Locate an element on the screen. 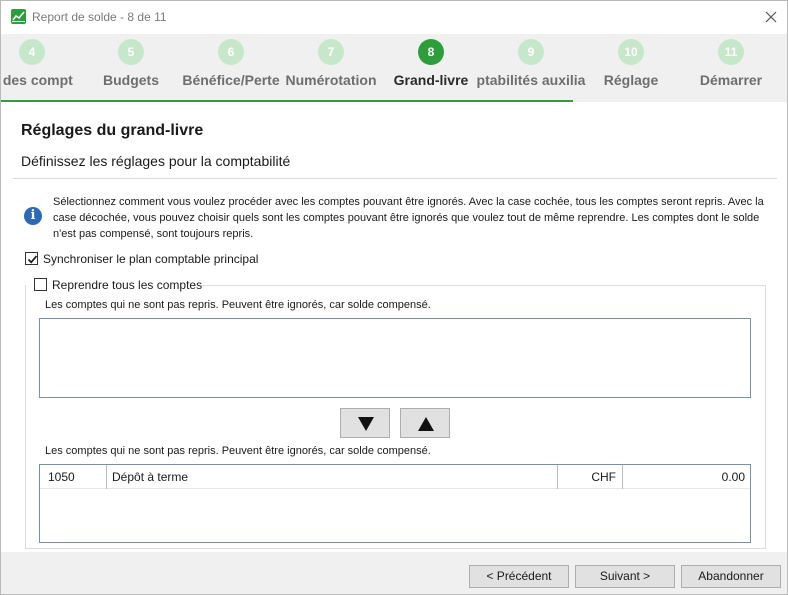 The height and width of the screenshot is (595, 788). move-up-button is located at coordinates (425, 423).